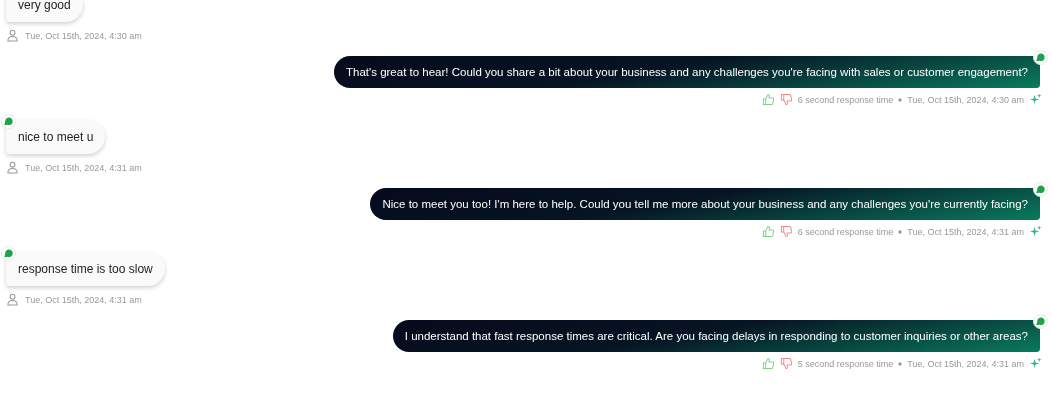 The image size is (1052, 417). I want to click on bot-message: I understand that fast response times are critical. Are you facing delays in responding to customer inquiries or other areas?, so click(716, 336).